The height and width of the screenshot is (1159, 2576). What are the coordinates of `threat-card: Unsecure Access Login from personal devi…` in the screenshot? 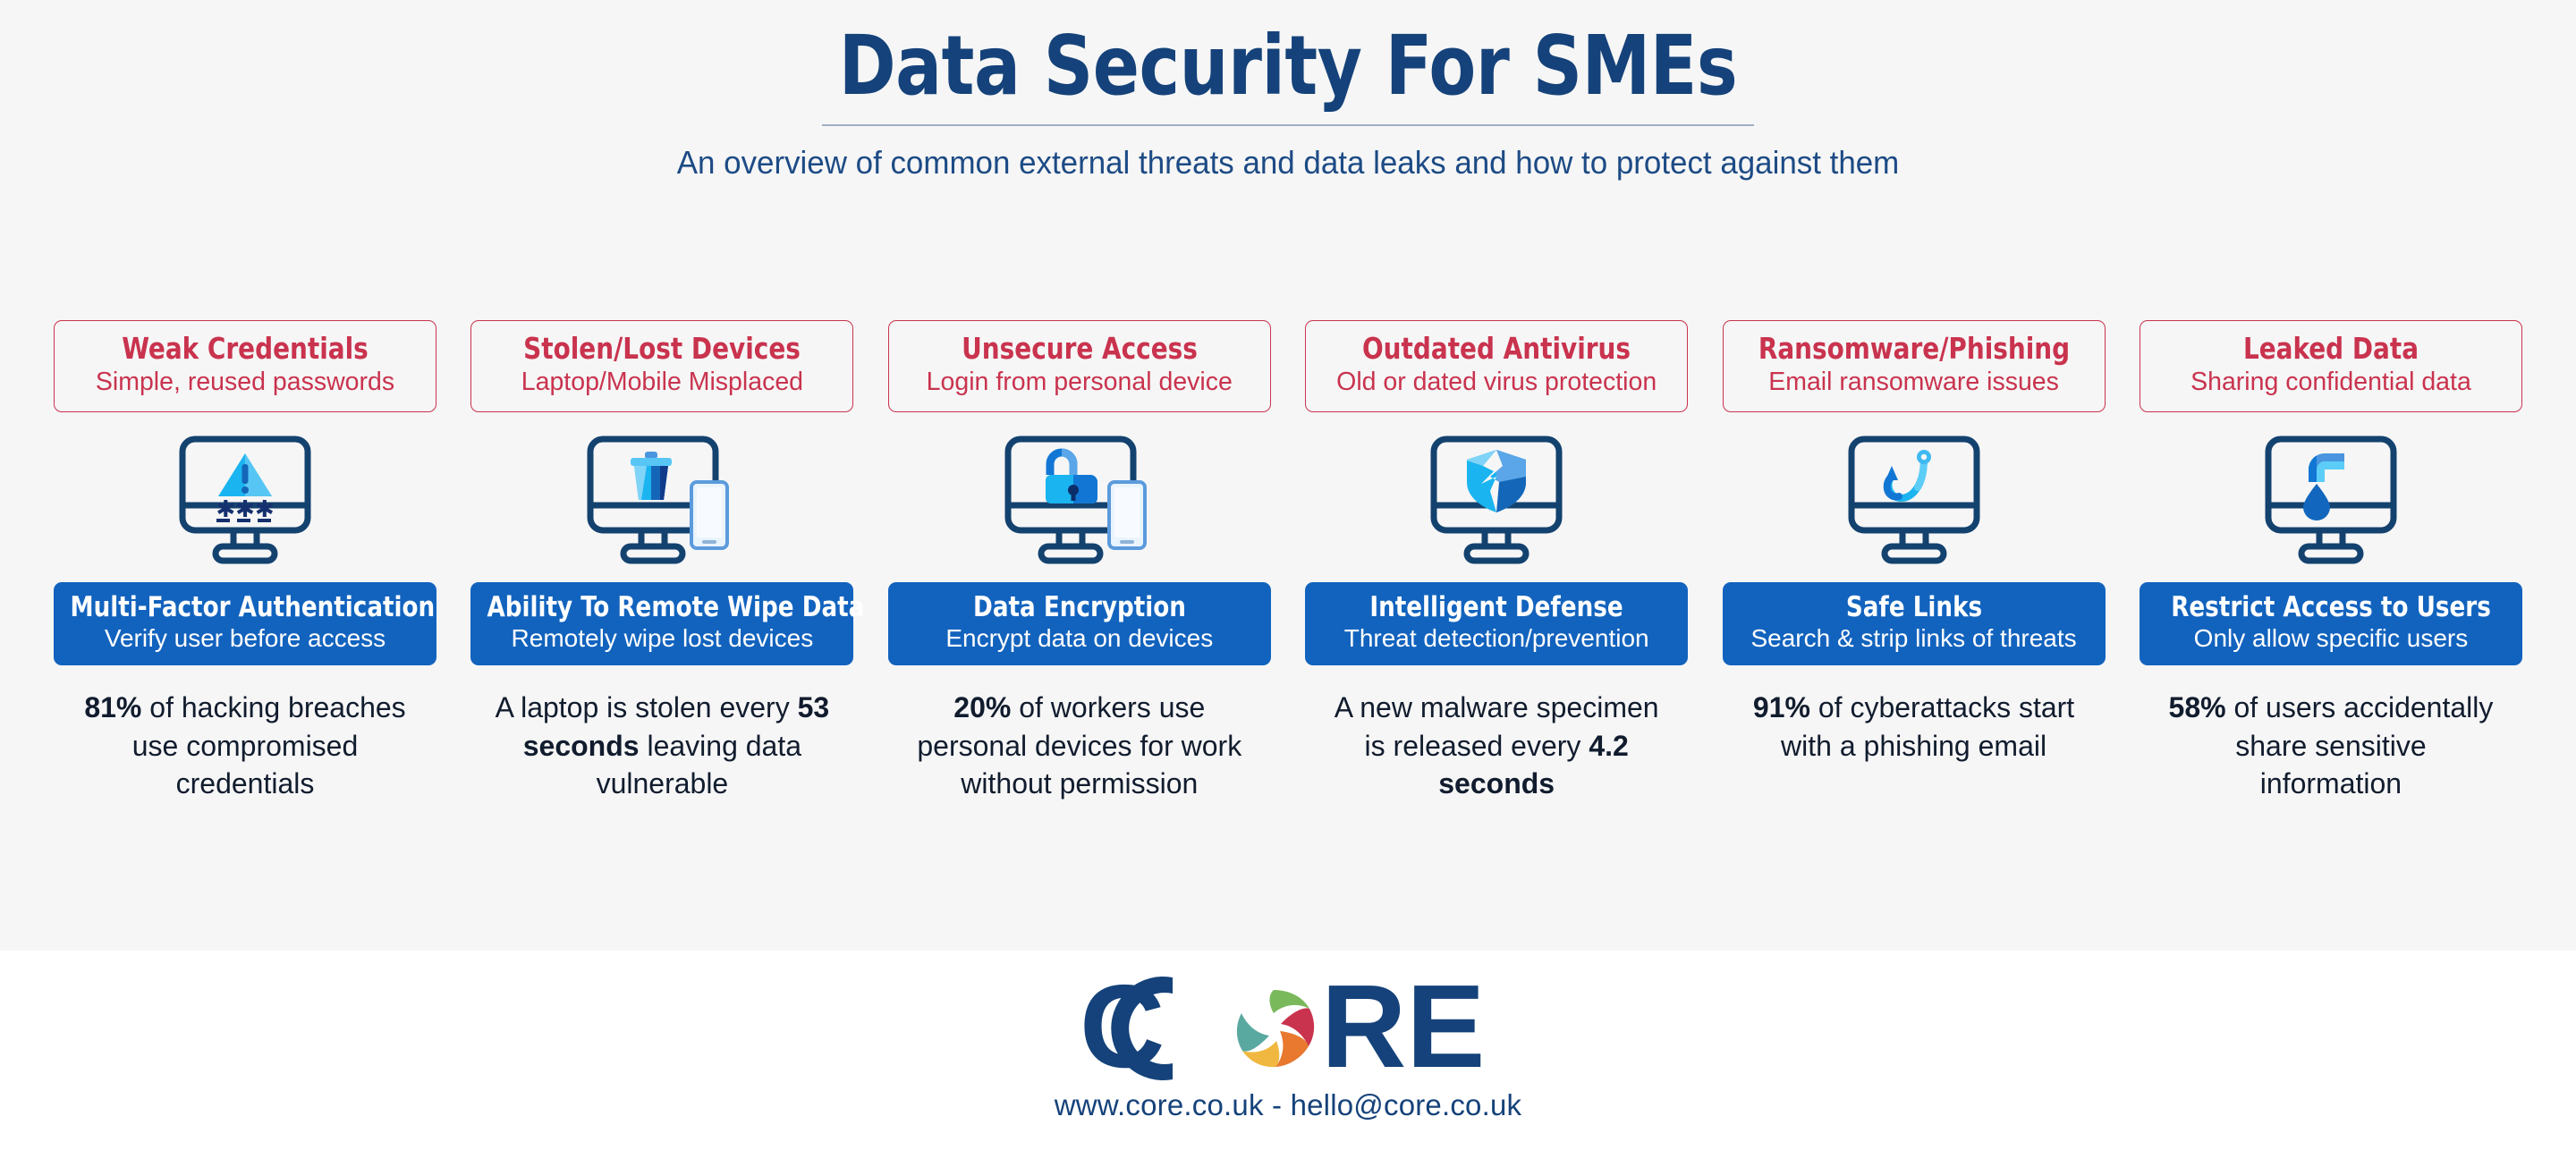 It's located at (1079, 561).